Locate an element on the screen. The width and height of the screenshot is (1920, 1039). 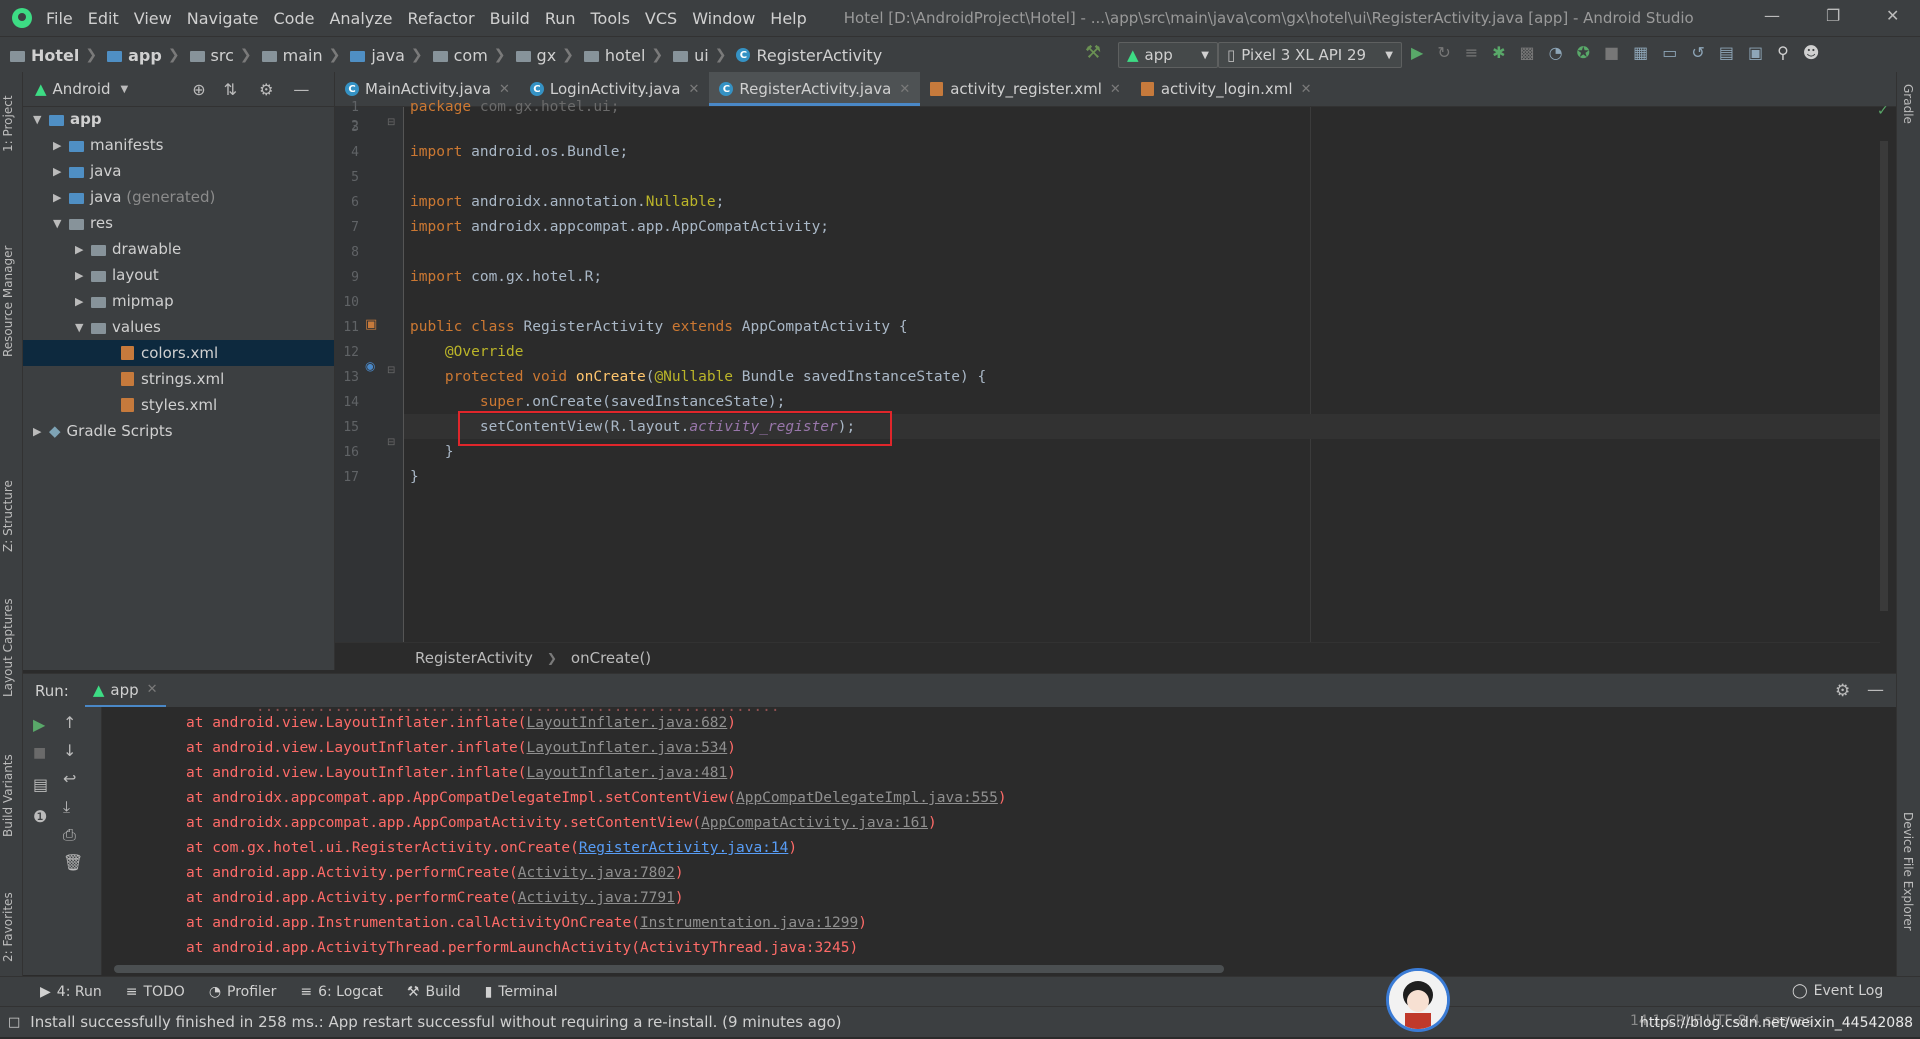
menu-run: Run is located at coordinates (560, 18).